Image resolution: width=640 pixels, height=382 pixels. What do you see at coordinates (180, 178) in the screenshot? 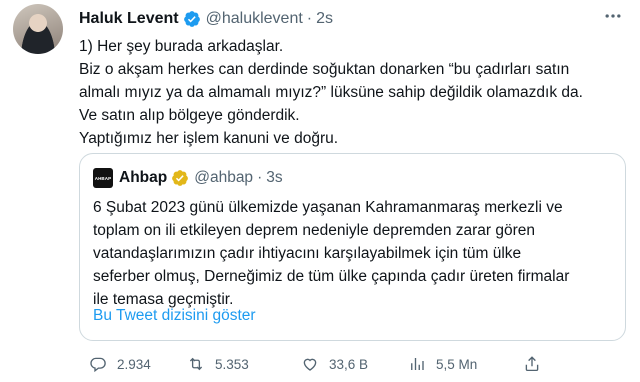
I see `gold-verified-badge-icon` at bounding box center [180, 178].